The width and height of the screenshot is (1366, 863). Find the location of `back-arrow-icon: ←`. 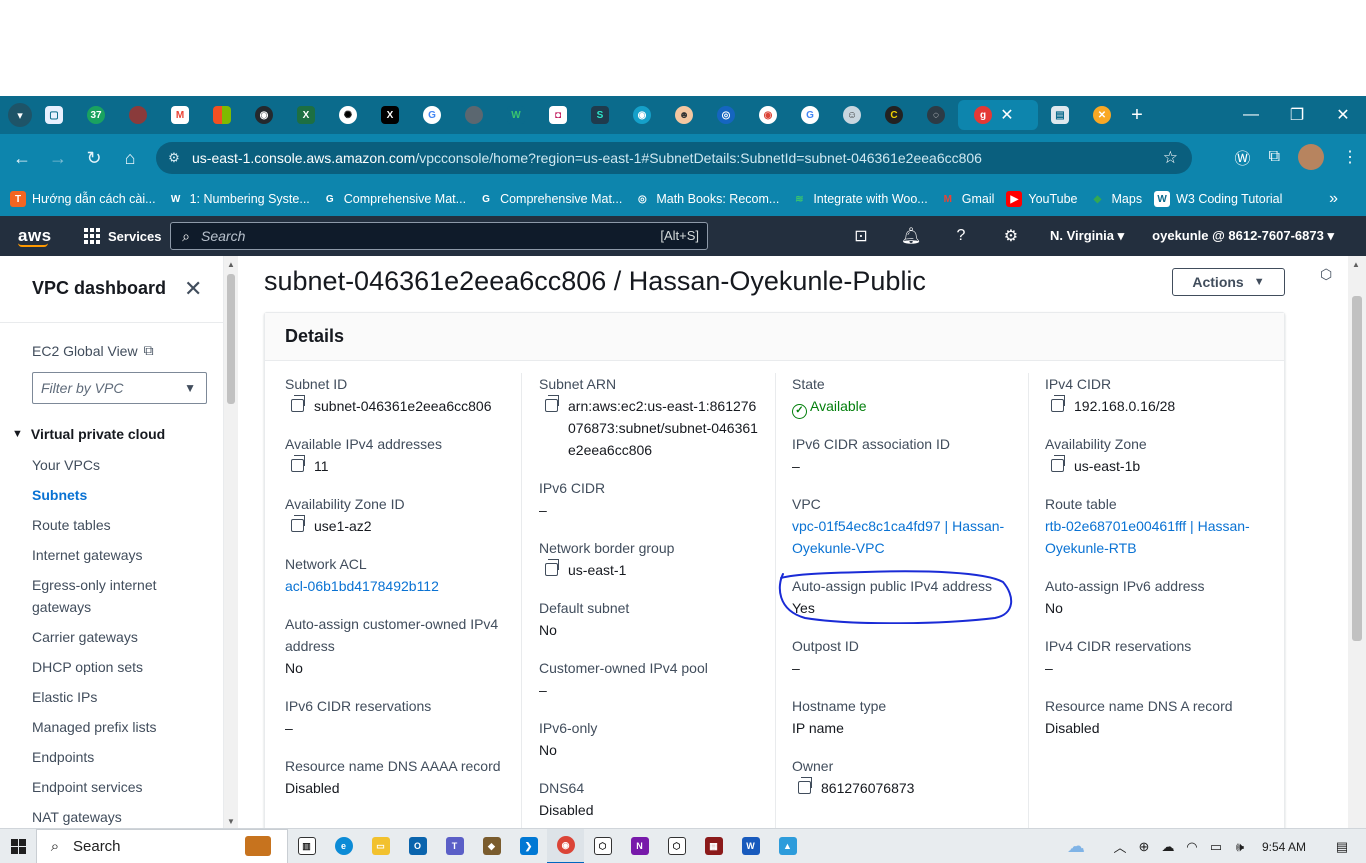

back-arrow-icon: ← is located at coordinates (22, 158).